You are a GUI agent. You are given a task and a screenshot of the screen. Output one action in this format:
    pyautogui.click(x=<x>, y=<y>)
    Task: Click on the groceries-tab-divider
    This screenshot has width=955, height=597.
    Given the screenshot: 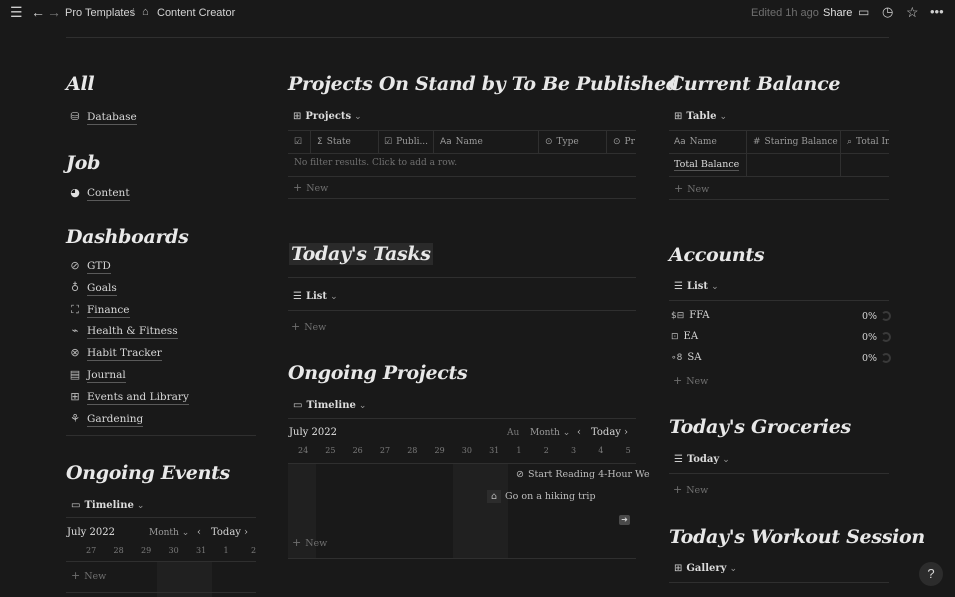 What is the action you would take?
    pyautogui.click(x=779, y=473)
    